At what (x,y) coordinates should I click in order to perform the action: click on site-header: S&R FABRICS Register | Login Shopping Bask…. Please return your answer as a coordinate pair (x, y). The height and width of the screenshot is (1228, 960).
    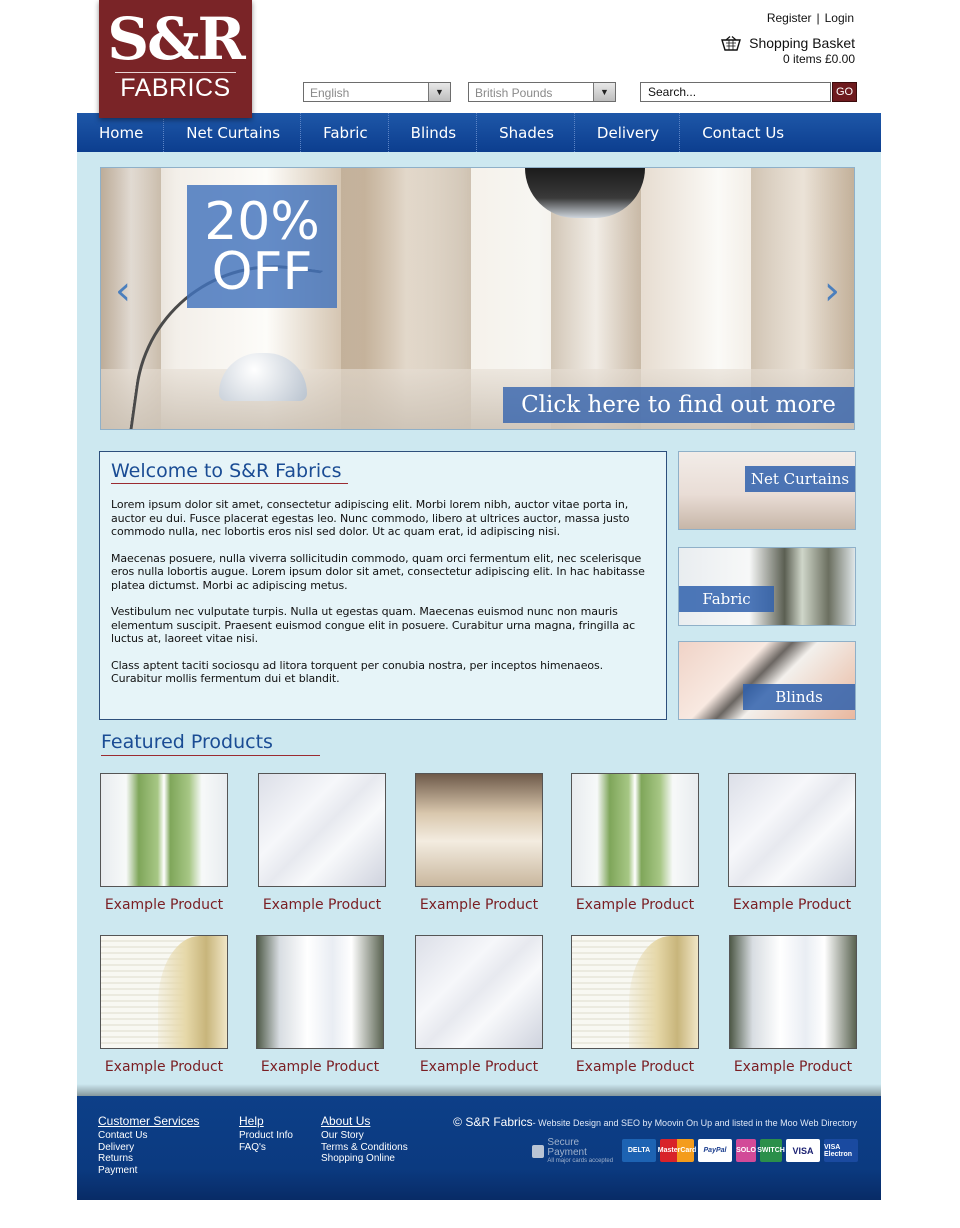
    Looking at the image, I should click on (480, 59).